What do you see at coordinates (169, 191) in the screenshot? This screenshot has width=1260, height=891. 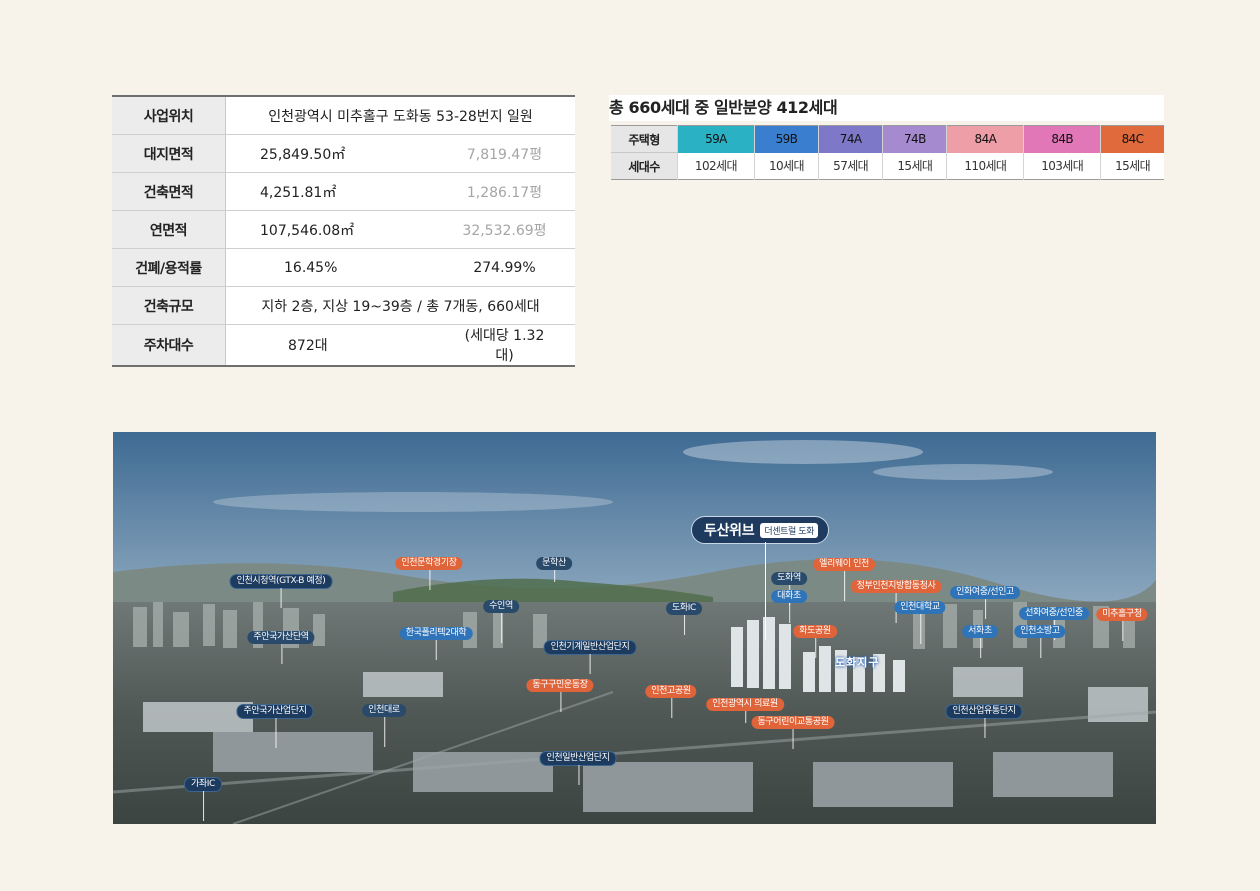 I see `info-label: 건축면적` at bounding box center [169, 191].